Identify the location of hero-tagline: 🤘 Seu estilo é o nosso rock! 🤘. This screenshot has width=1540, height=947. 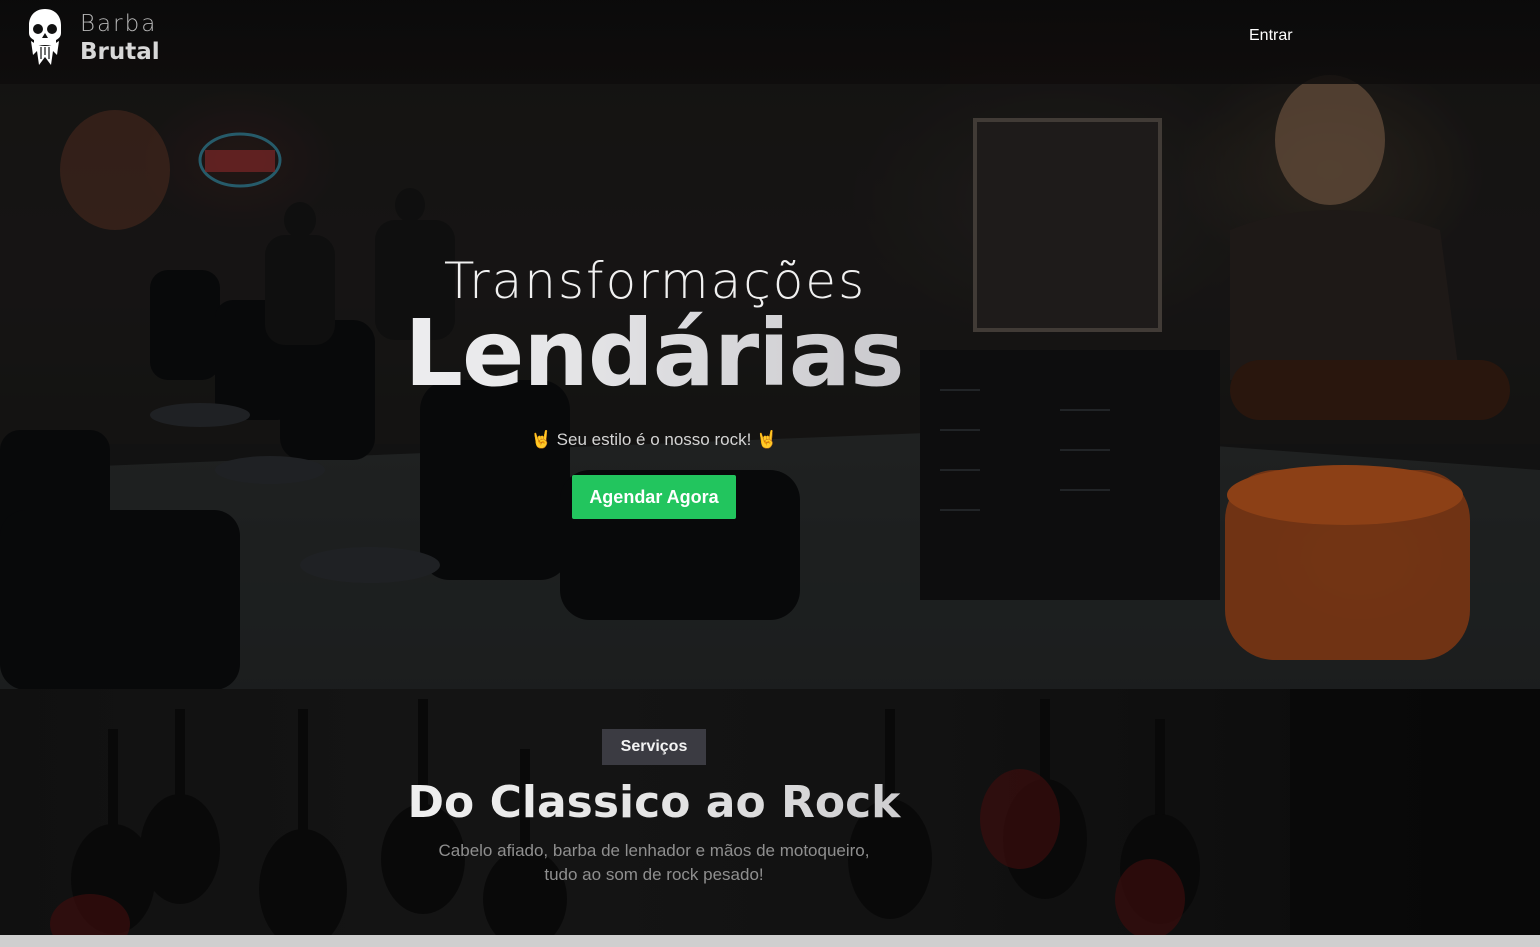
(654, 440).